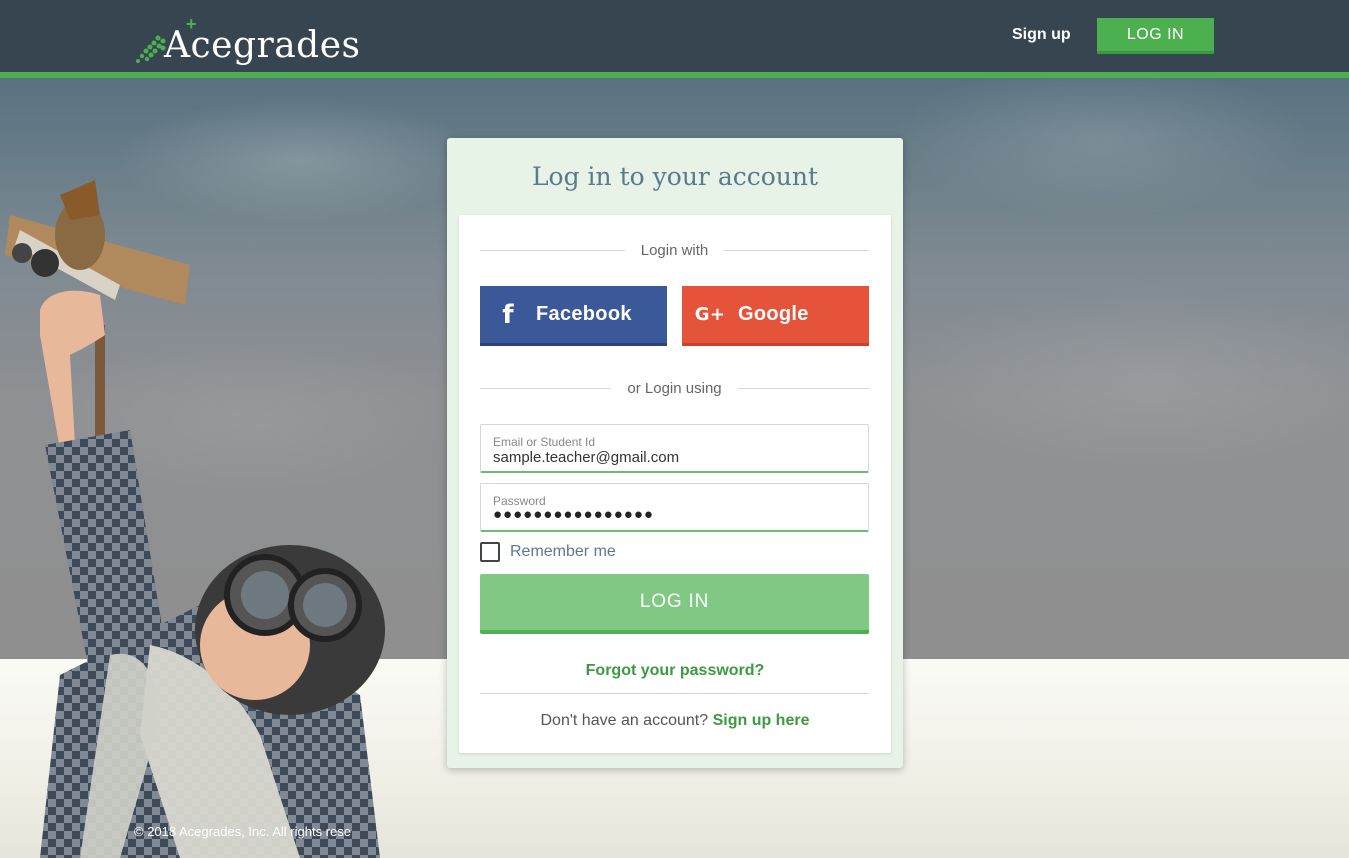 The width and height of the screenshot is (1349, 858). I want to click on or-login-using-divider: or Login using, so click(675, 388).